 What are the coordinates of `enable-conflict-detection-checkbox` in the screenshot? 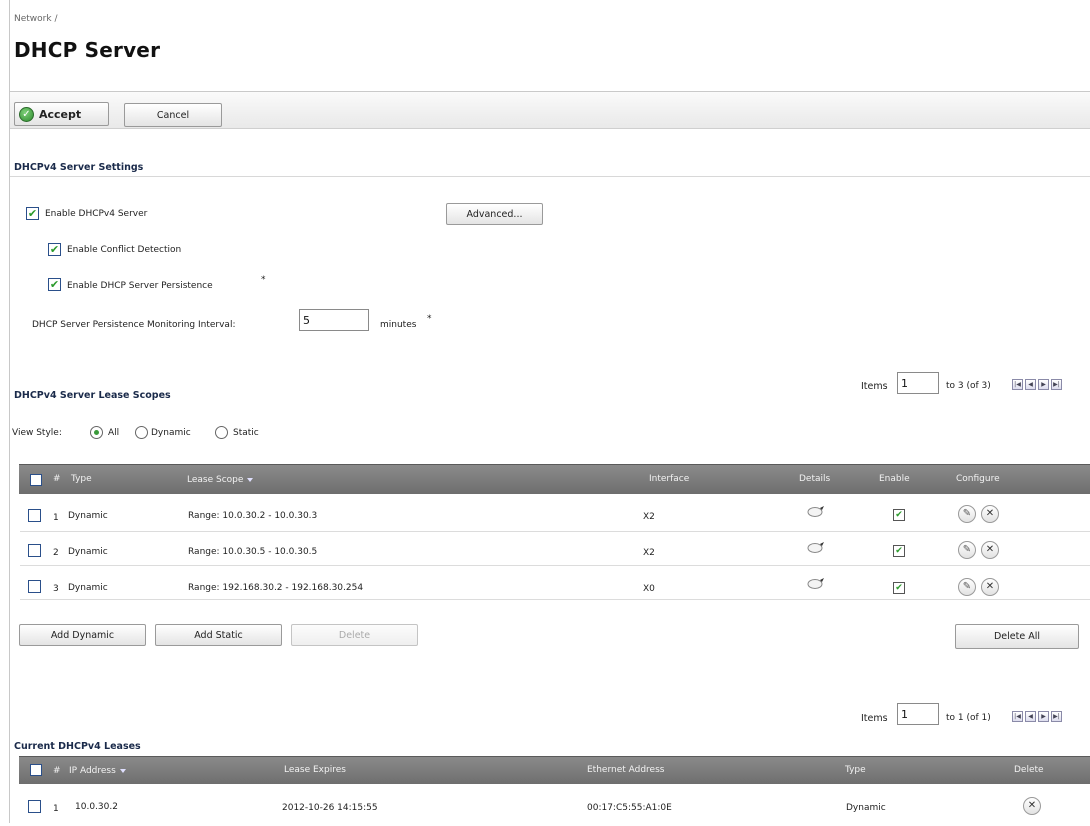 It's located at (54, 249).